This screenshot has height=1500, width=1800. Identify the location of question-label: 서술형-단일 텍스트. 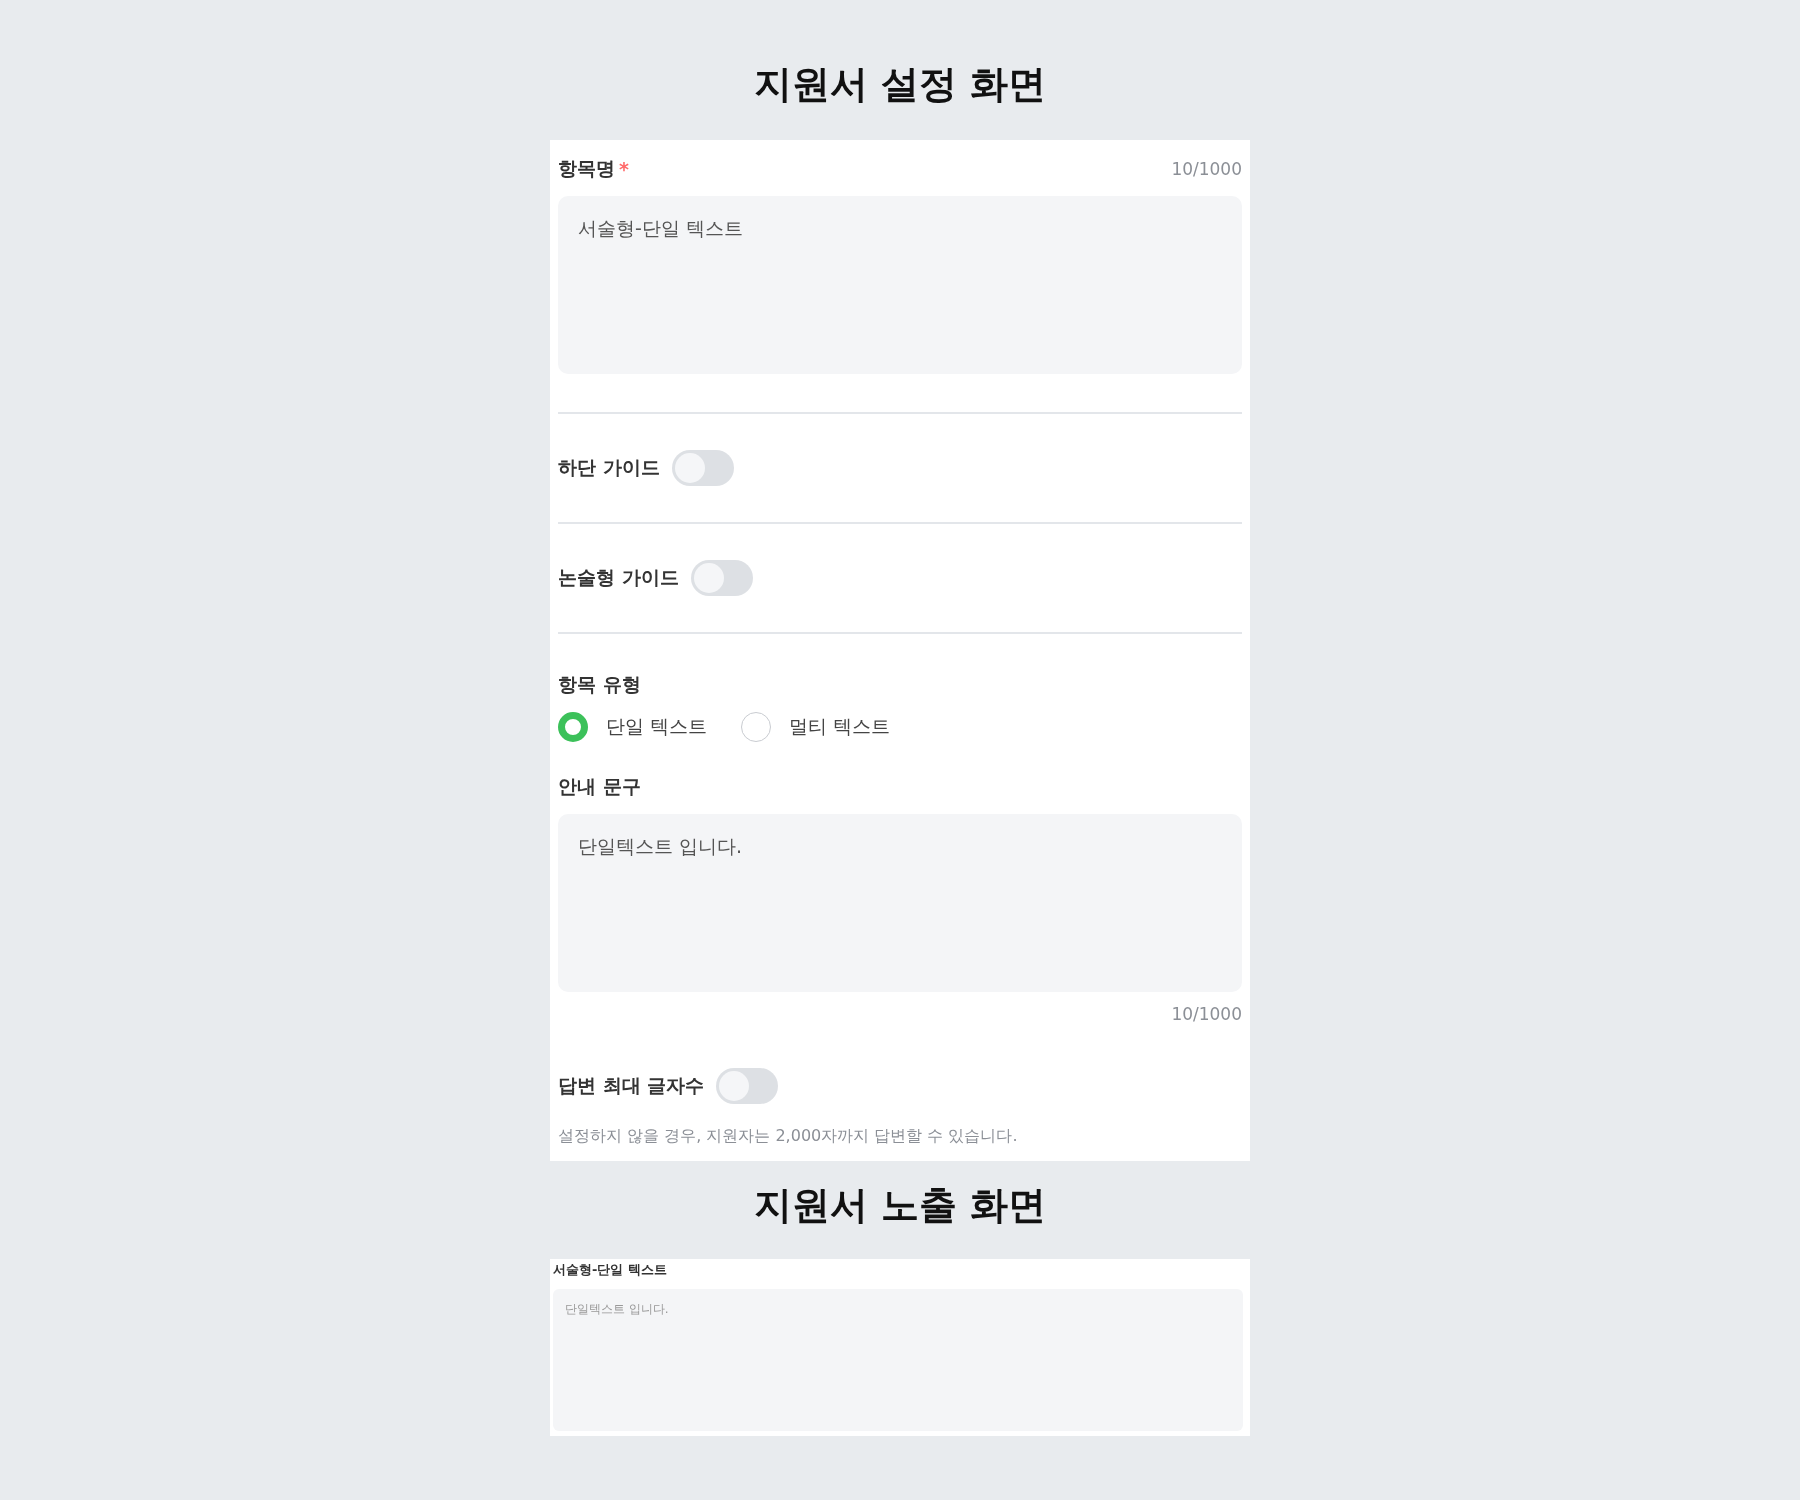
(610, 1270).